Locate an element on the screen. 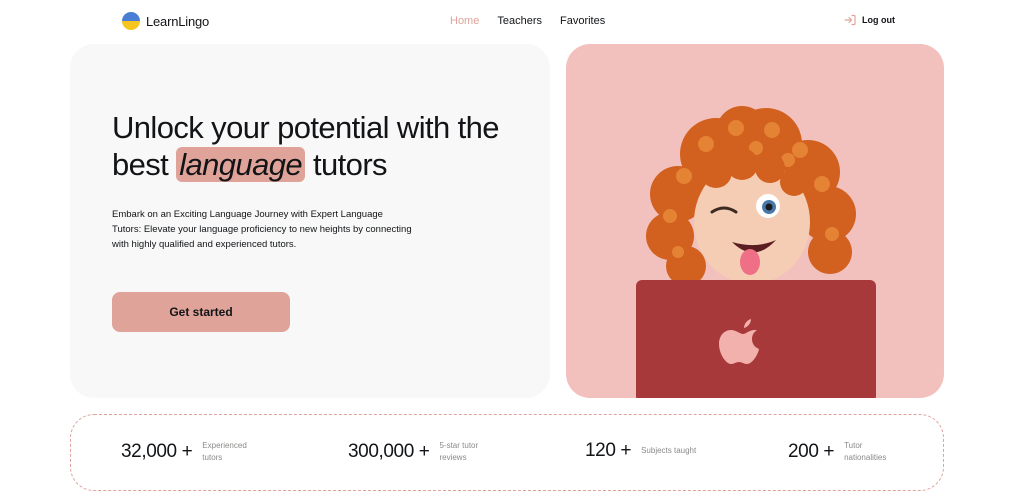  main-nav: Home Teachers Favorites is located at coordinates (527, 21).